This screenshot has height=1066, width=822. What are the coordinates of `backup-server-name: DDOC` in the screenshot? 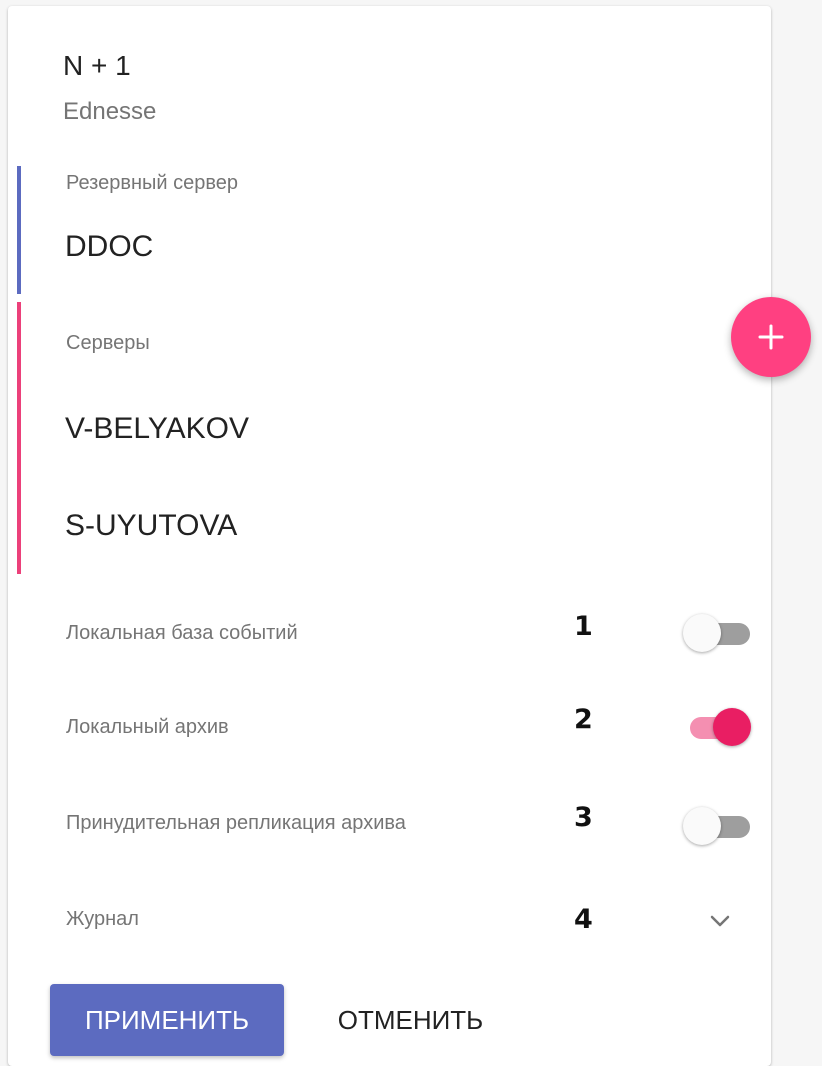 It's located at (109, 247).